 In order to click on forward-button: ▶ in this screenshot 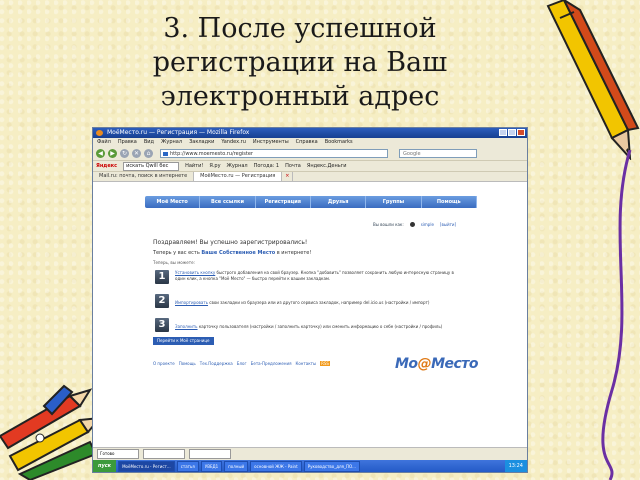, I will do `click(112, 153)`.